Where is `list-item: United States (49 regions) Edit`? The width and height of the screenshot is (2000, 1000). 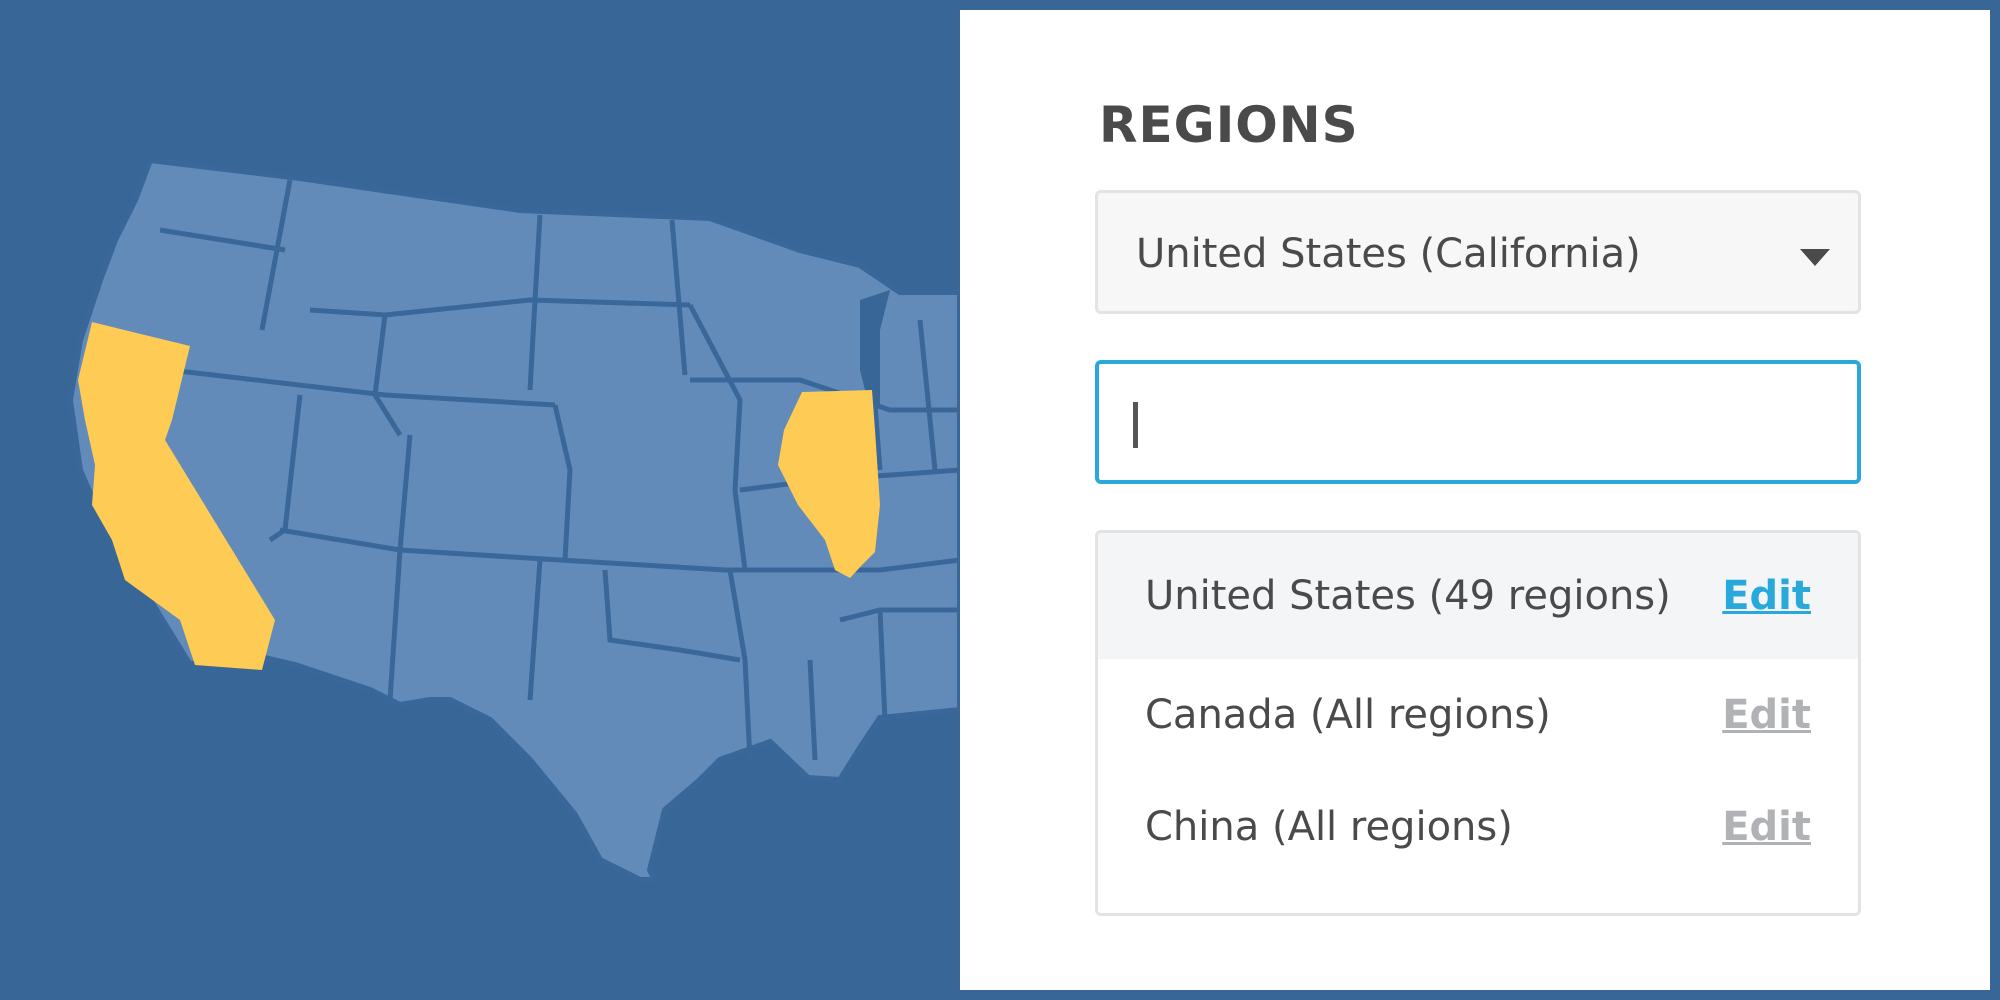
list-item: United States (49 regions) Edit is located at coordinates (1478, 596).